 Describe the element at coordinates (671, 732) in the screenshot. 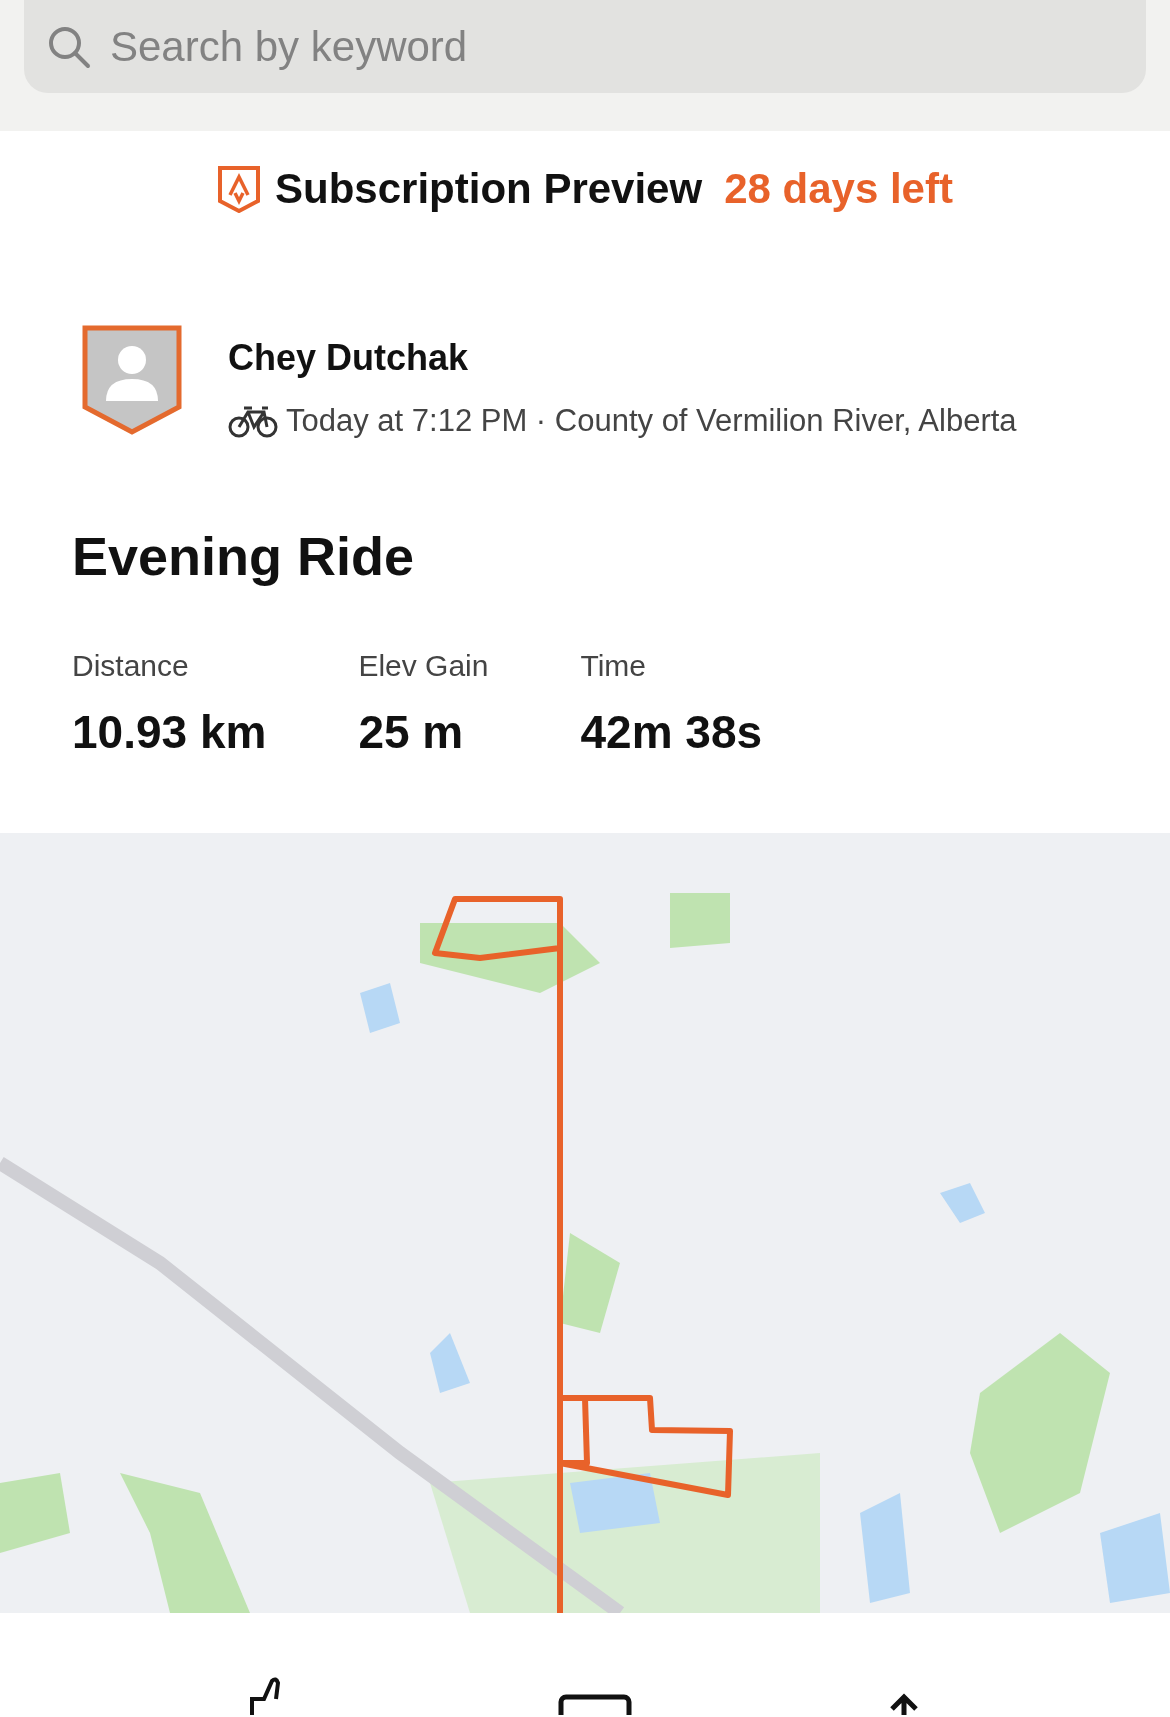

I see `stat-value: 42m 38s` at that location.